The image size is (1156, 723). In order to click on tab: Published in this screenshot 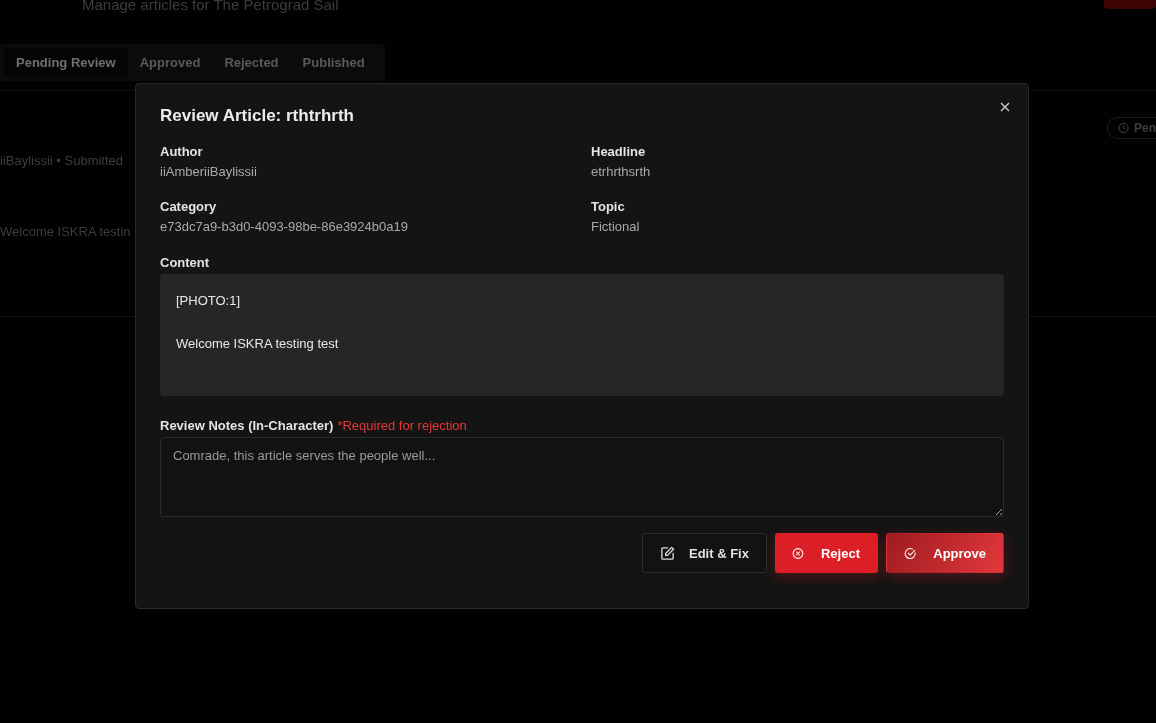, I will do `click(333, 62)`.